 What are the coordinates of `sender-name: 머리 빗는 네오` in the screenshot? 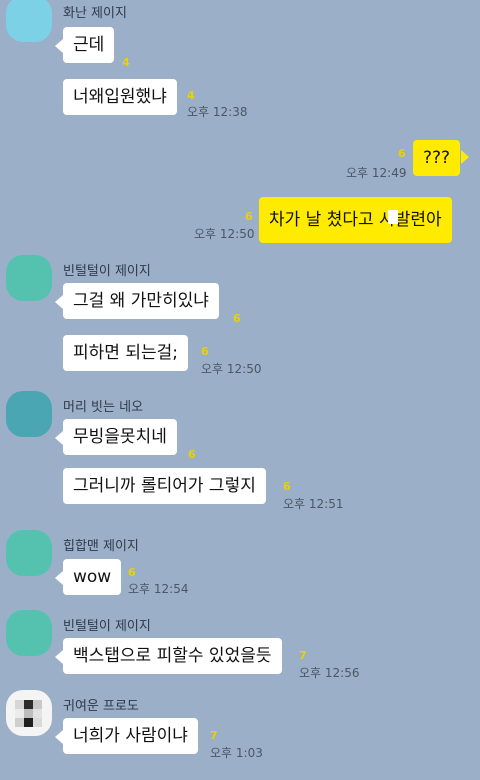 It's located at (103, 407).